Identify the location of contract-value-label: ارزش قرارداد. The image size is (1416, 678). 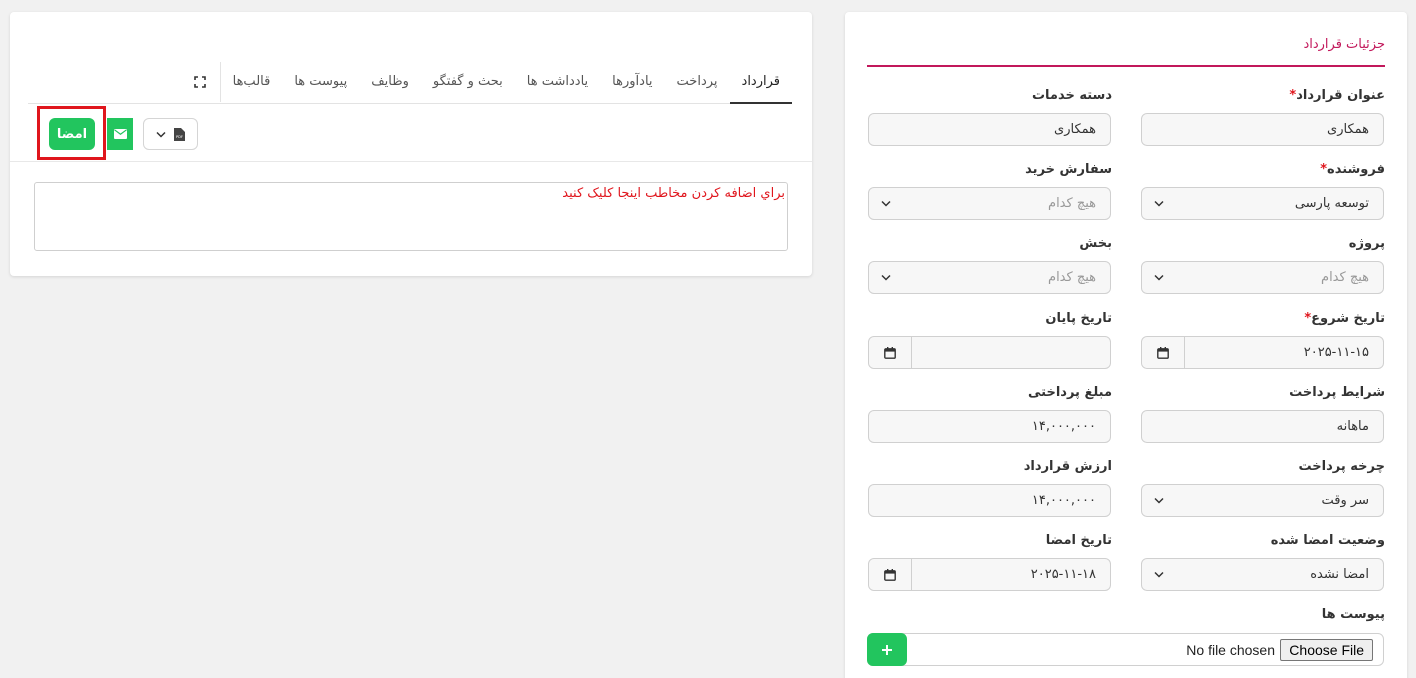
(1067, 466).